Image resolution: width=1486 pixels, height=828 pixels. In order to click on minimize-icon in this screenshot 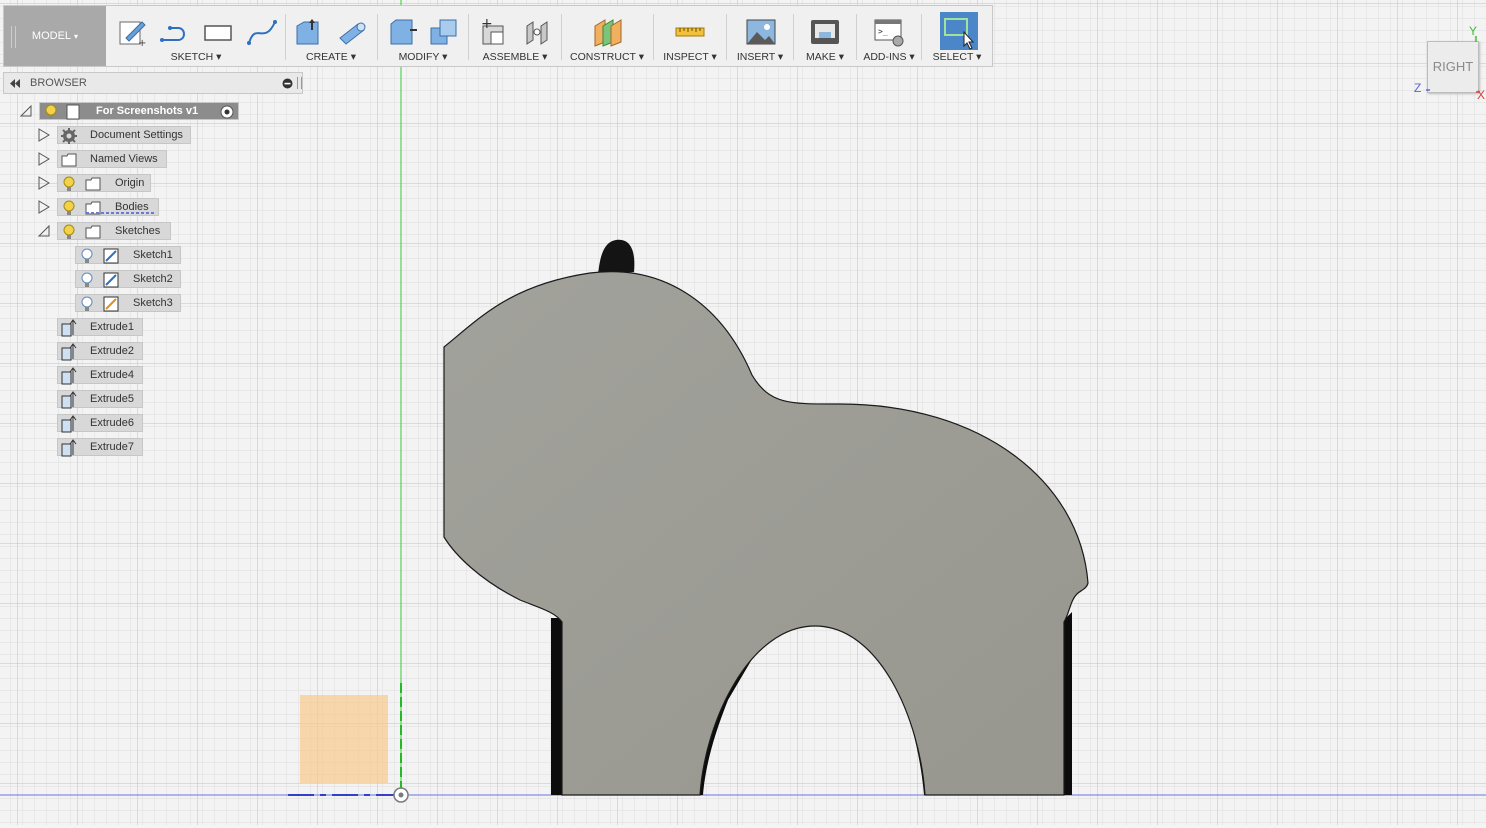, I will do `click(287, 83)`.